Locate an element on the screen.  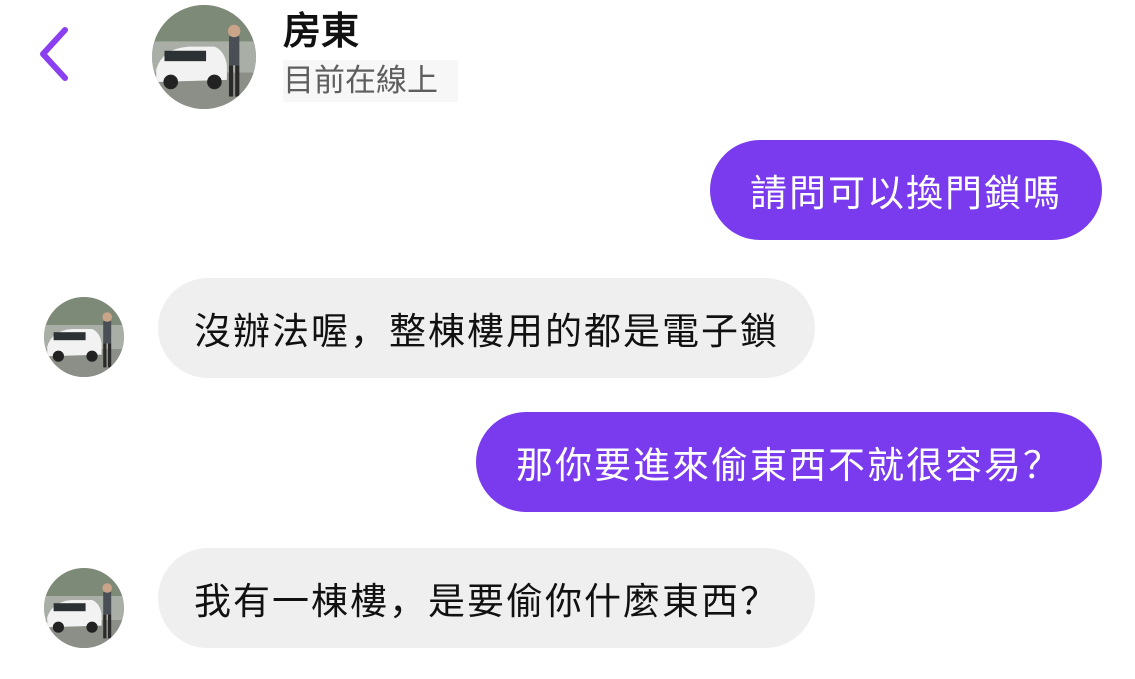
message-bubble-incoming: 我有一棟樓，是要偷你什麼東西？ is located at coordinates (486, 598).